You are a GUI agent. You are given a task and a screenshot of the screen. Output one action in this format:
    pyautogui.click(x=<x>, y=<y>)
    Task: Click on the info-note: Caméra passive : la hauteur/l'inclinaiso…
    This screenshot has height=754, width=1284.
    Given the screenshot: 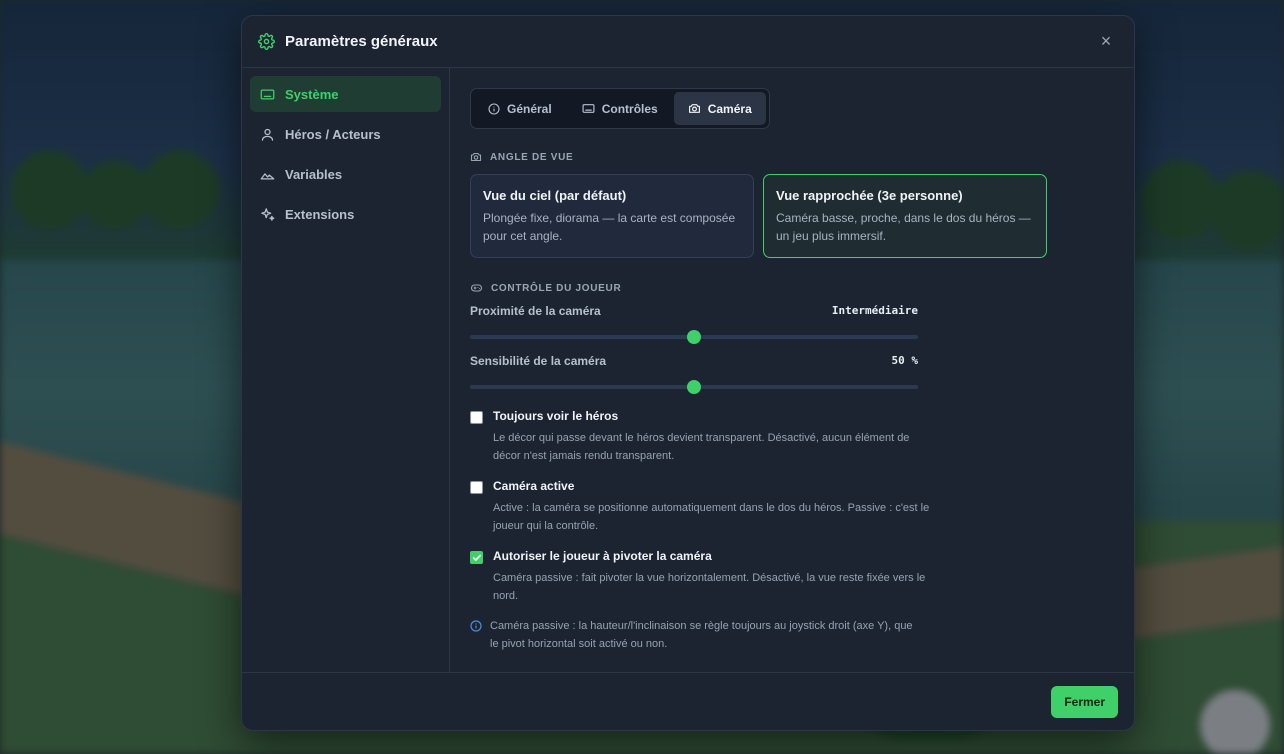 What is the action you would take?
    pyautogui.click(x=692, y=635)
    